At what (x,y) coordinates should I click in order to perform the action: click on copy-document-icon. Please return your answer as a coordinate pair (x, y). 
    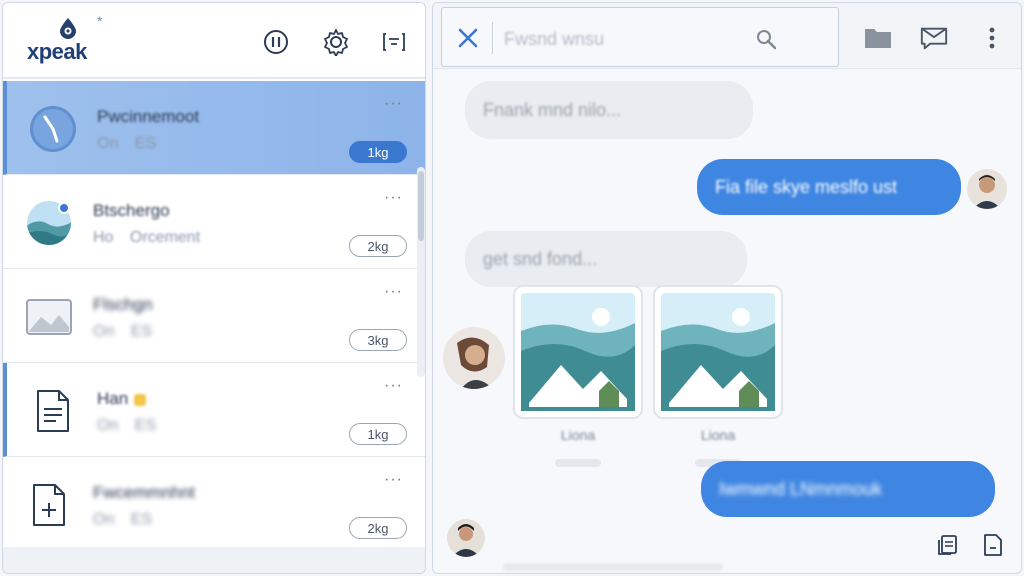
    Looking at the image, I should click on (947, 545).